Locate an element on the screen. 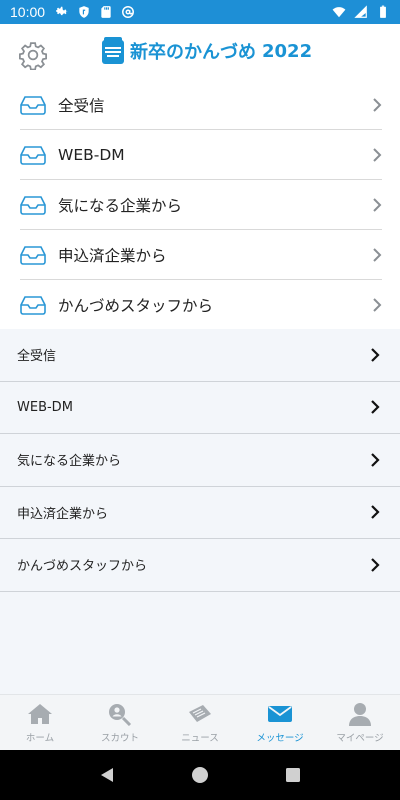 The height and width of the screenshot is (800, 400). inbox-item-label: 気になる企業から is located at coordinates (120, 205).